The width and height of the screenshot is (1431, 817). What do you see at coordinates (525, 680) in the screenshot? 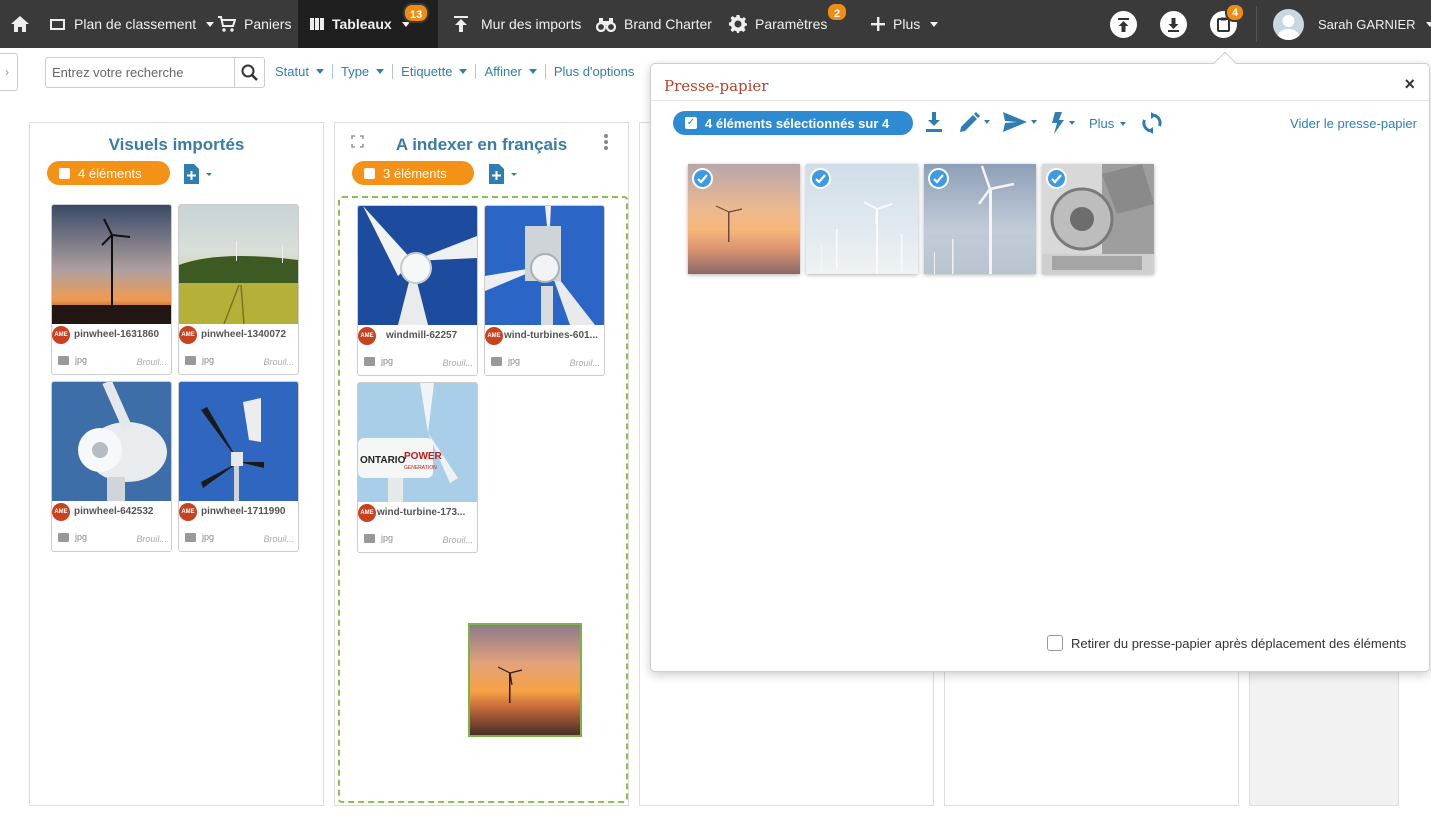
I see `dragged-asset-preview` at bounding box center [525, 680].